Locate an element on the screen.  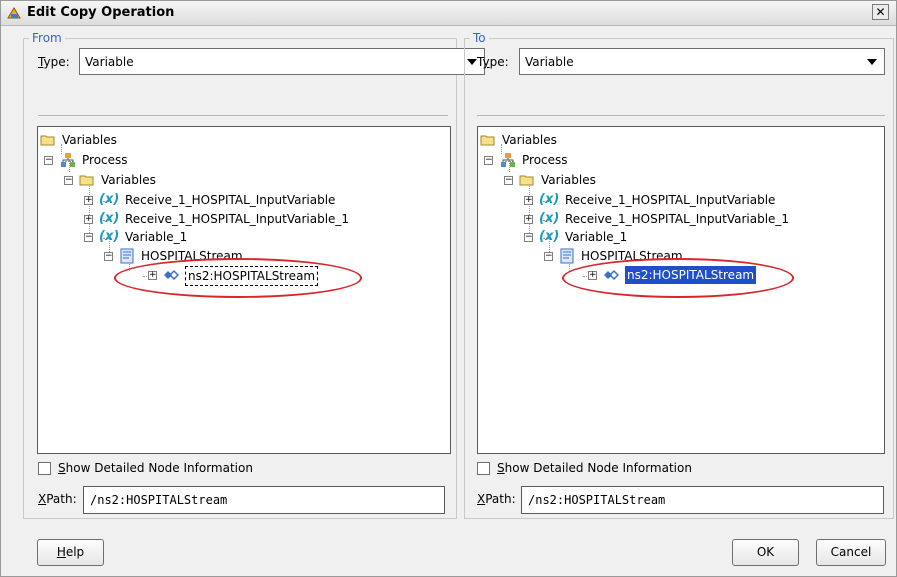
help-button: Help is located at coordinates (70, 552).